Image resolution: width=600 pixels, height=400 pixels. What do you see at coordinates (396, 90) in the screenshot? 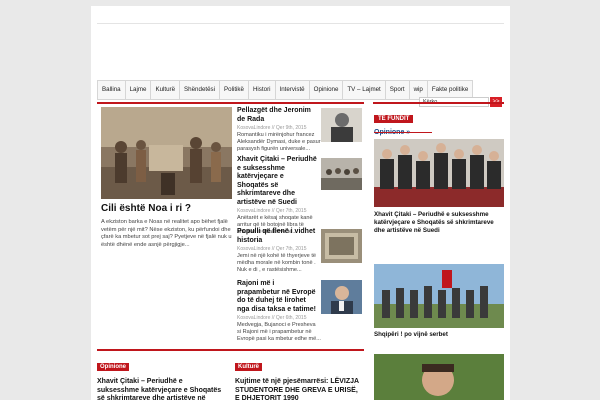
I see `nav-item-sport: Sport` at bounding box center [396, 90].